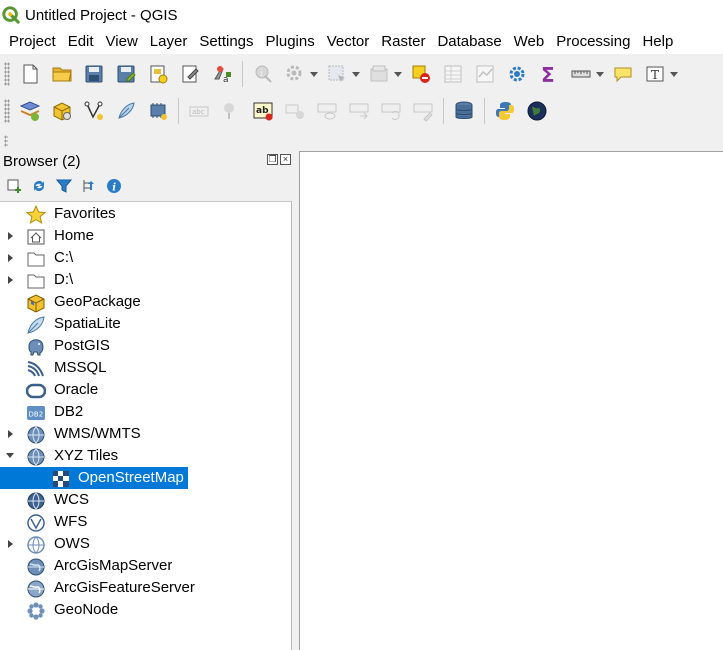 This screenshot has width=723, height=650. I want to click on close-panel-button: ×, so click(285, 159).